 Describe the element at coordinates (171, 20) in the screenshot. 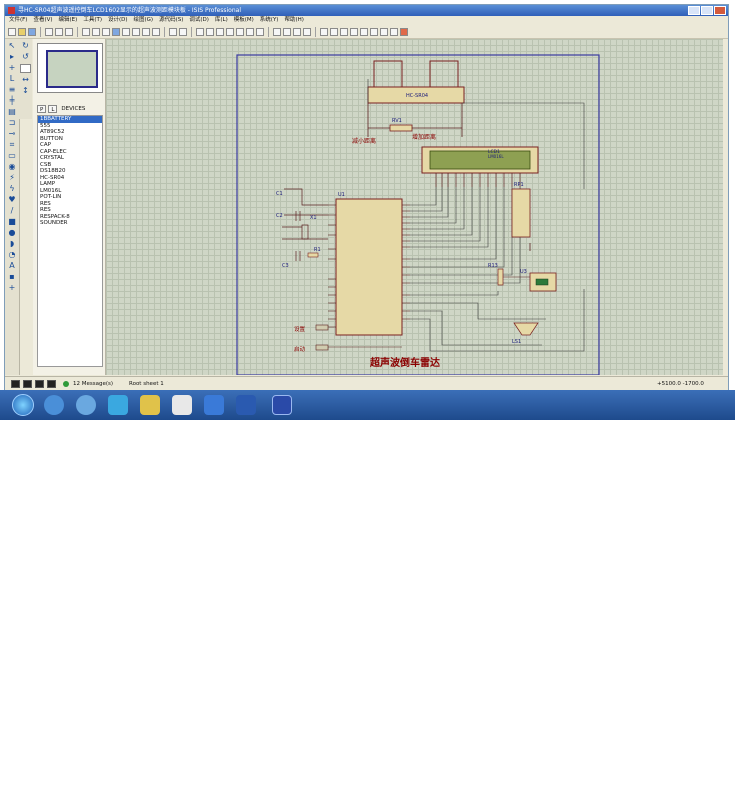

I see `menu-source: 源代码(S)` at that location.